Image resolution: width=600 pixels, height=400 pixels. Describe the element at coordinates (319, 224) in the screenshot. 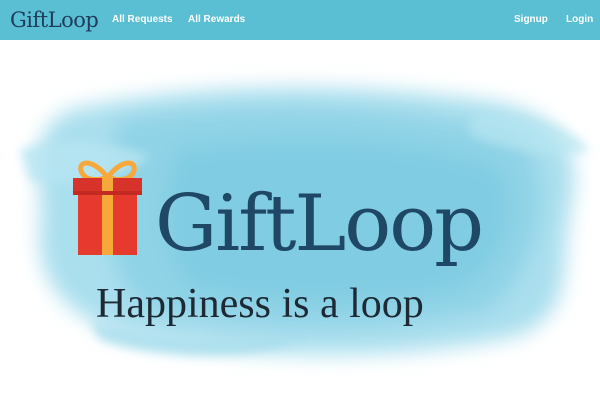

I see `giftloop-logo-text: GiftLoop` at that location.